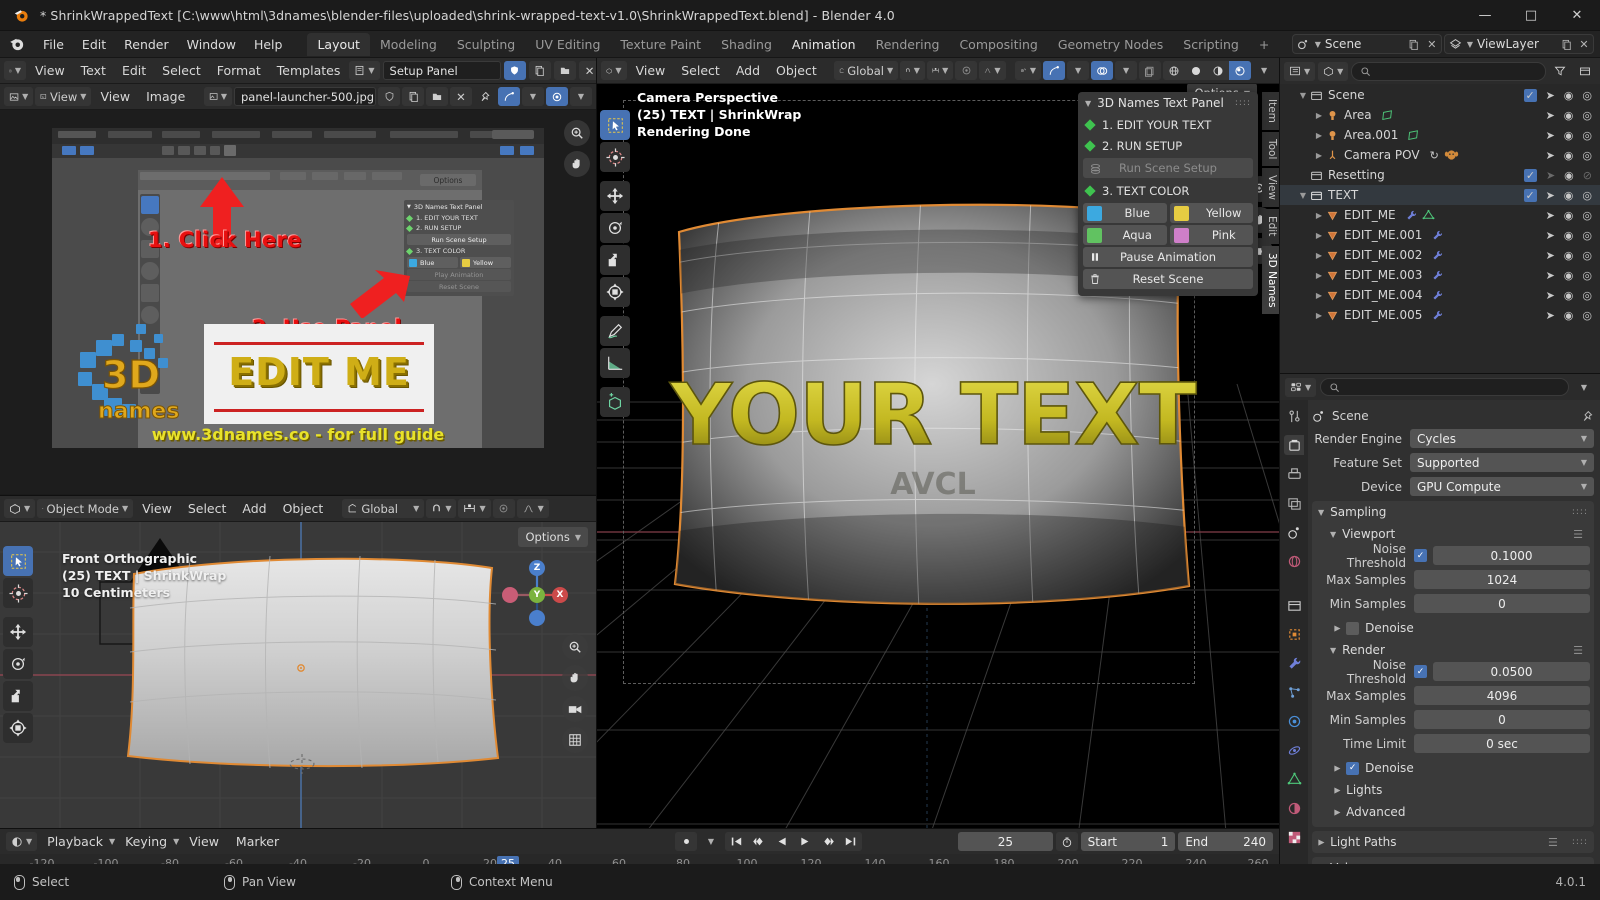 This screenshot has width=1600, height=900. What do you see at coordinates (615, 125) in the screenshot?
I see `tool-tweak-select-box` at bounding box center [615, 125].